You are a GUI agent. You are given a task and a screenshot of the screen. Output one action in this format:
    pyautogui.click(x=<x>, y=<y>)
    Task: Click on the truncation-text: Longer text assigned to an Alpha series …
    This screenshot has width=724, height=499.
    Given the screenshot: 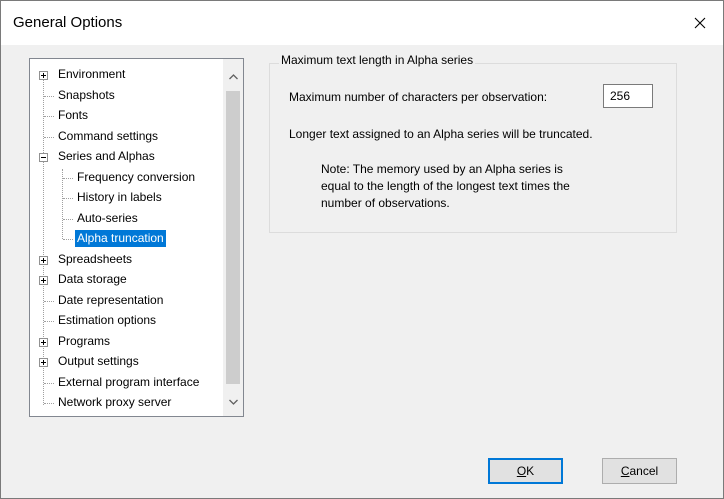 What is the action you would take?
    pyautogui.click(x=441, y=134)
    